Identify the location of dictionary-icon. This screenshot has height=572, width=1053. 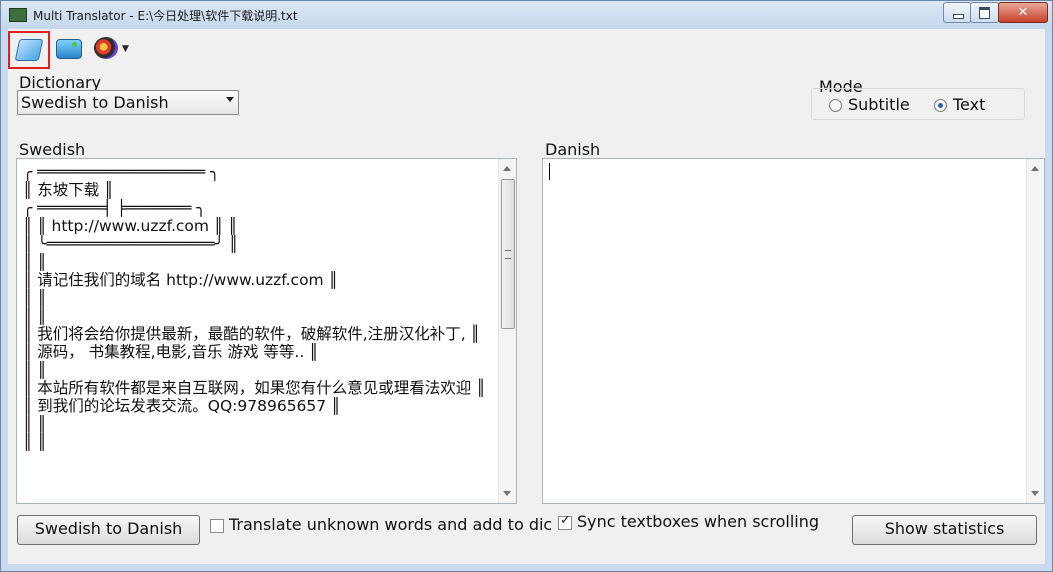
(29, 50).